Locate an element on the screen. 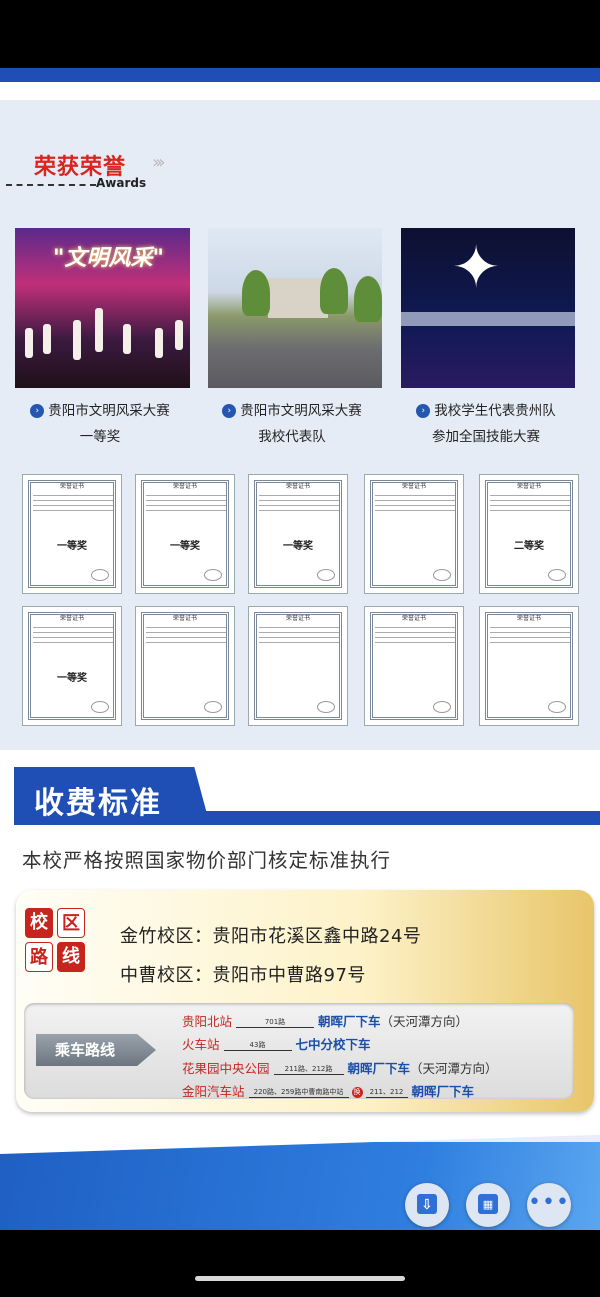 The width and height of the screenshot is (600, 1297). fees-title: 收费标准 is located at coordinates (98, 803).